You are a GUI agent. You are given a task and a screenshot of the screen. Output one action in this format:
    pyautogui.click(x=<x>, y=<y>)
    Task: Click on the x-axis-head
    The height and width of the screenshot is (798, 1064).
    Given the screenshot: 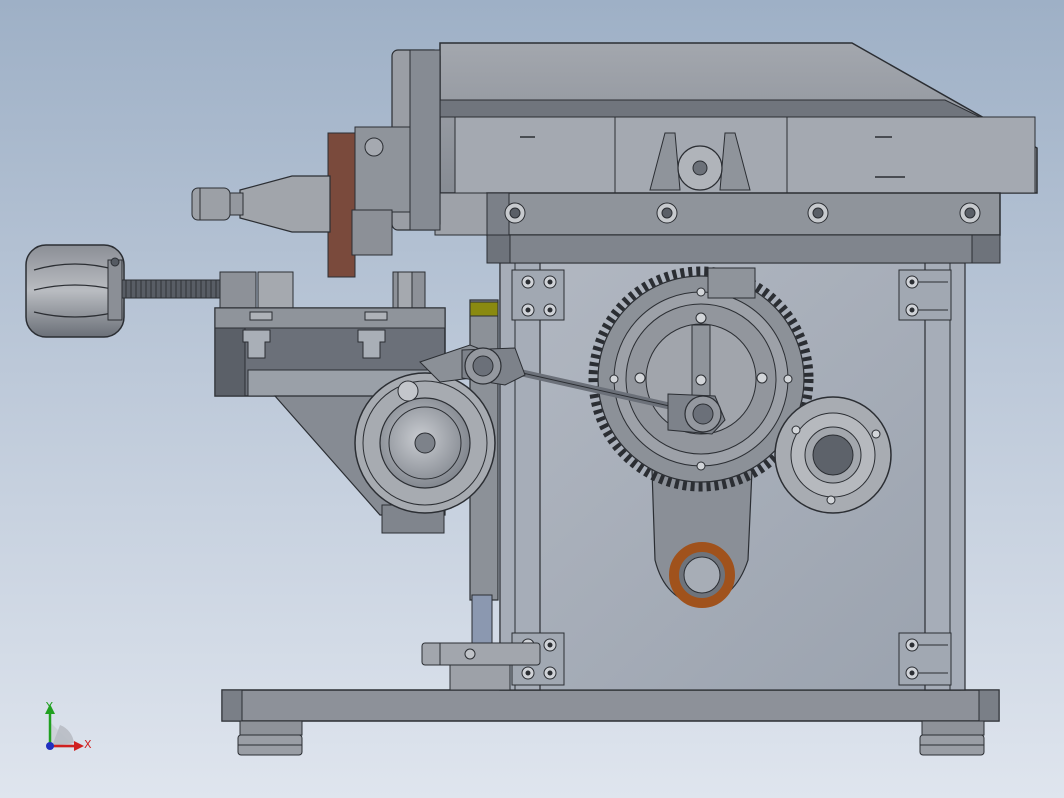 What is the action you would take?
    pyautogui.click(x=79, y=746)
    